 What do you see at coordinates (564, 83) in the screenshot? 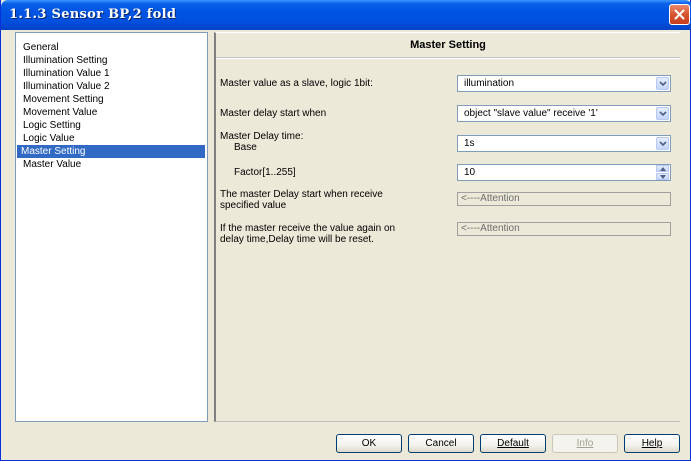
I see `master-value-select: illumination` at bounding box center [564, 83].